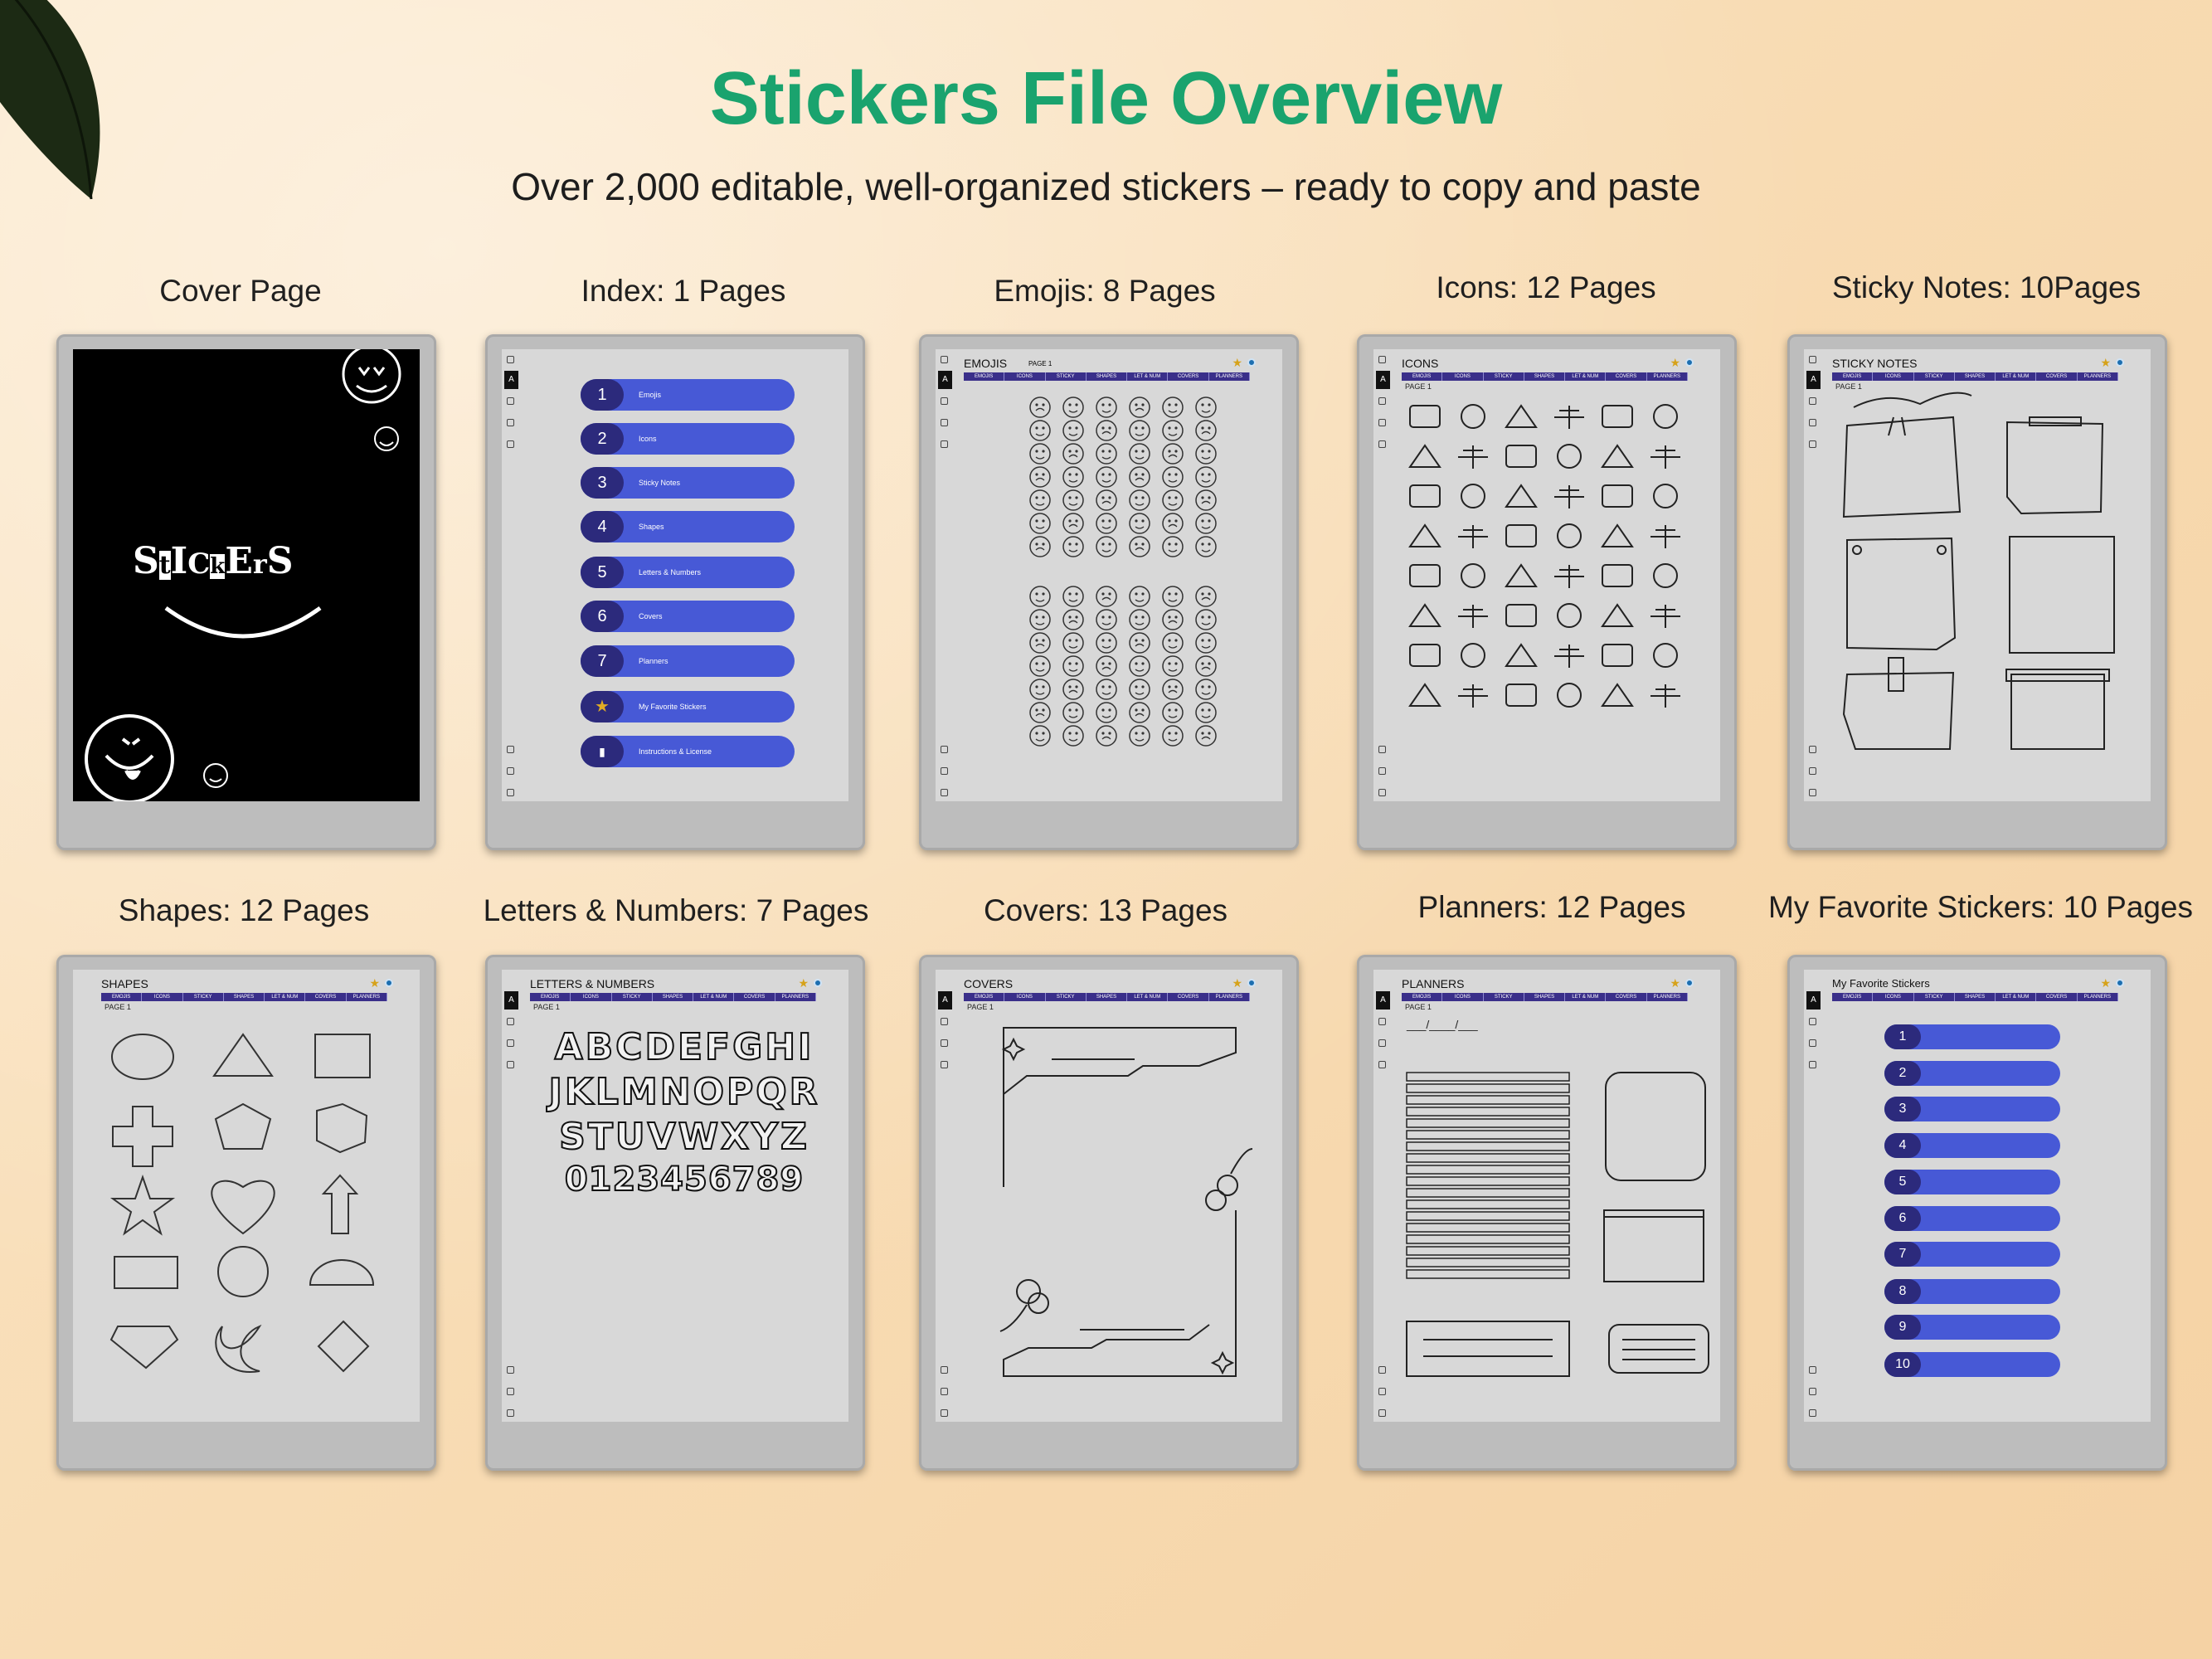 This screenshot has height=1659, width=2212. Describe the element at coordinates (1972, 1291) in the screenshot. I see `favorite-page-button: 8` at that location.